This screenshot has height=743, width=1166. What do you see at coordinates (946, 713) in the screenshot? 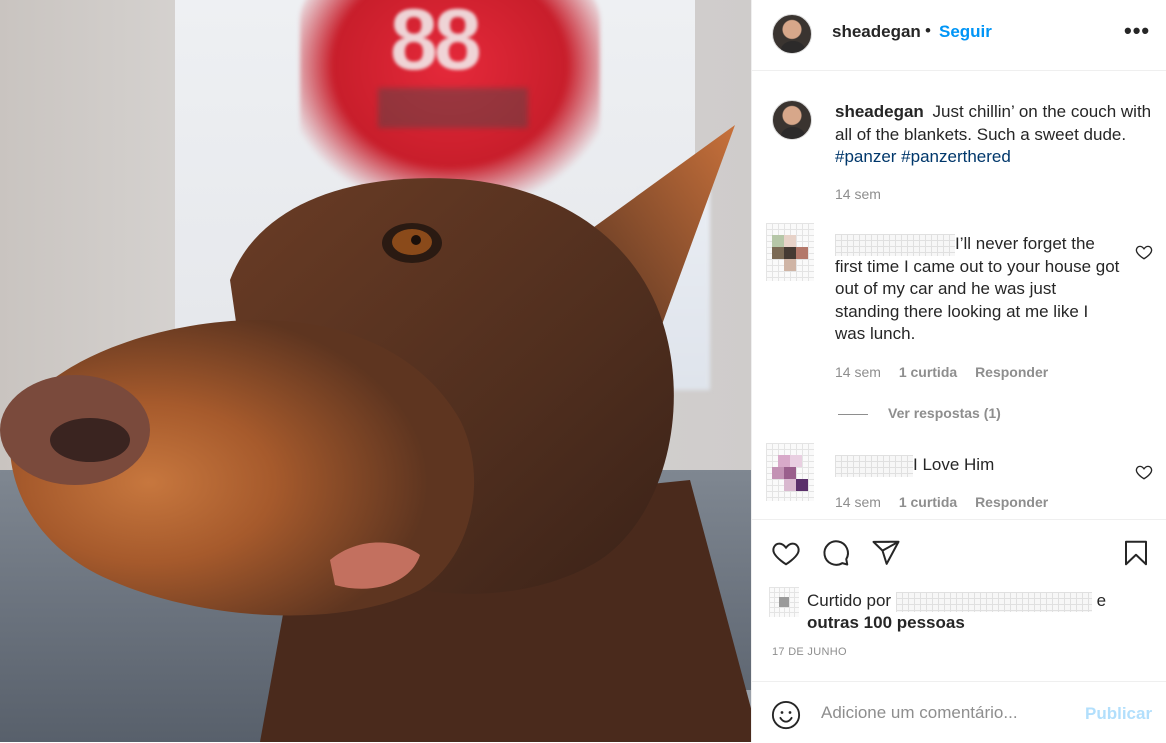
I see `comment-input` at bounding box center [946, 713].